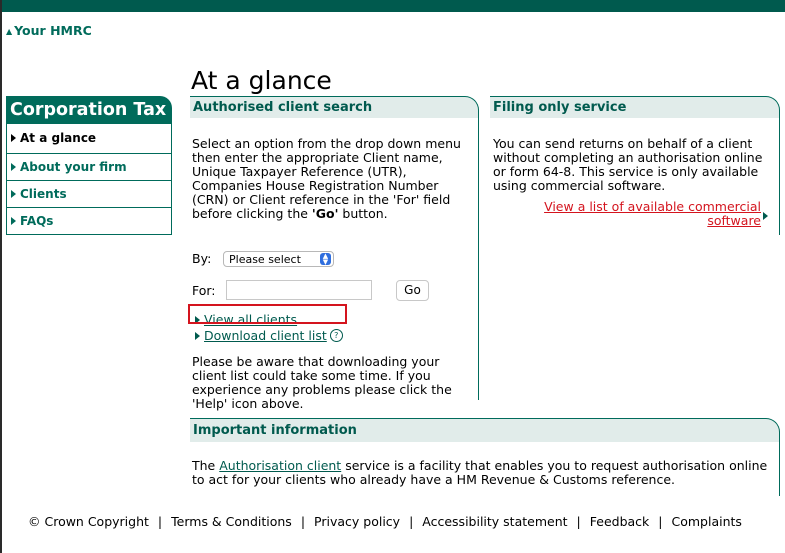  Describe the element at coordinates (9, 31) in the screenshot. I see `triangle-up-icon: ▲` at that location.